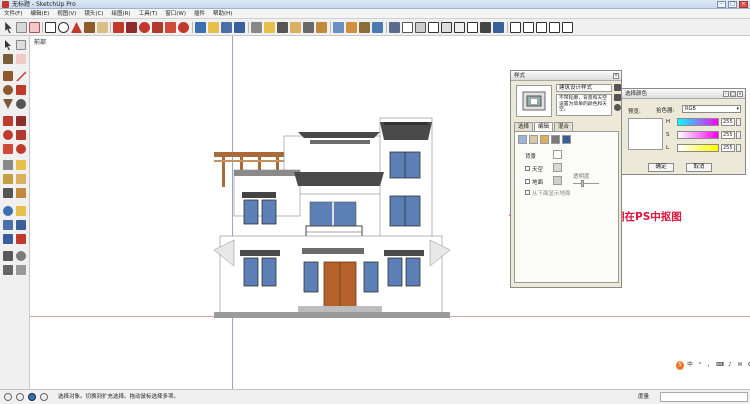 Image resolution: width=750 pixels, height=404 pixels. Describe the element at coordinates (567, 27) in the screenshot. I see `outline-view-icon` at that location.